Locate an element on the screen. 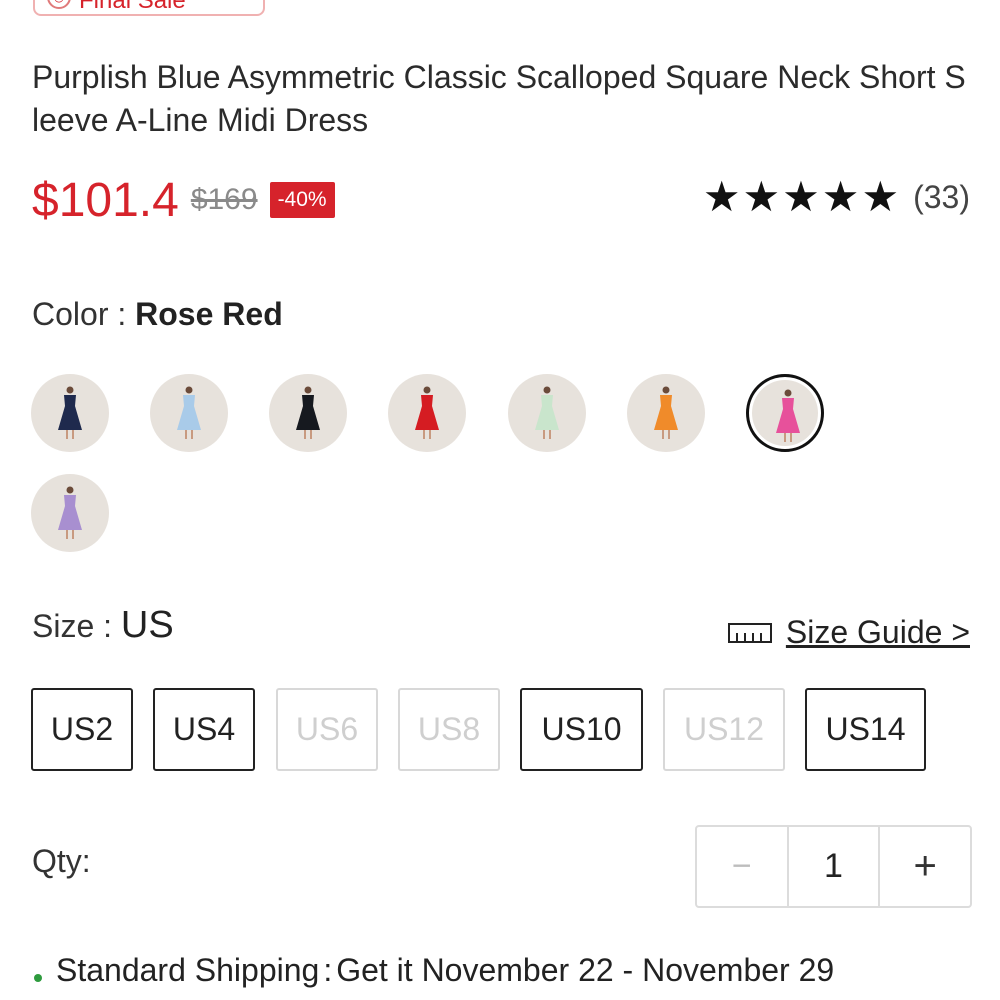 This screenshot has height=1000, width=1000. color-swatch-lavender is located at coordinates (70, 513).